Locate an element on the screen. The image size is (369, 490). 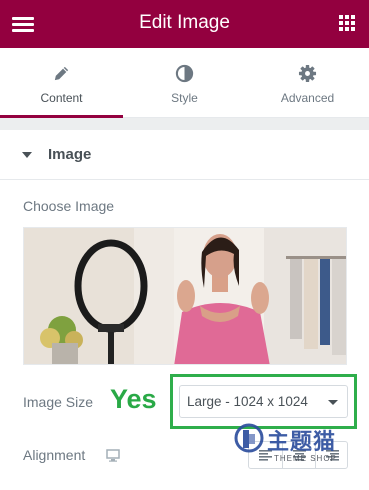
caret-down-icon is located at coordinates (27, 155).